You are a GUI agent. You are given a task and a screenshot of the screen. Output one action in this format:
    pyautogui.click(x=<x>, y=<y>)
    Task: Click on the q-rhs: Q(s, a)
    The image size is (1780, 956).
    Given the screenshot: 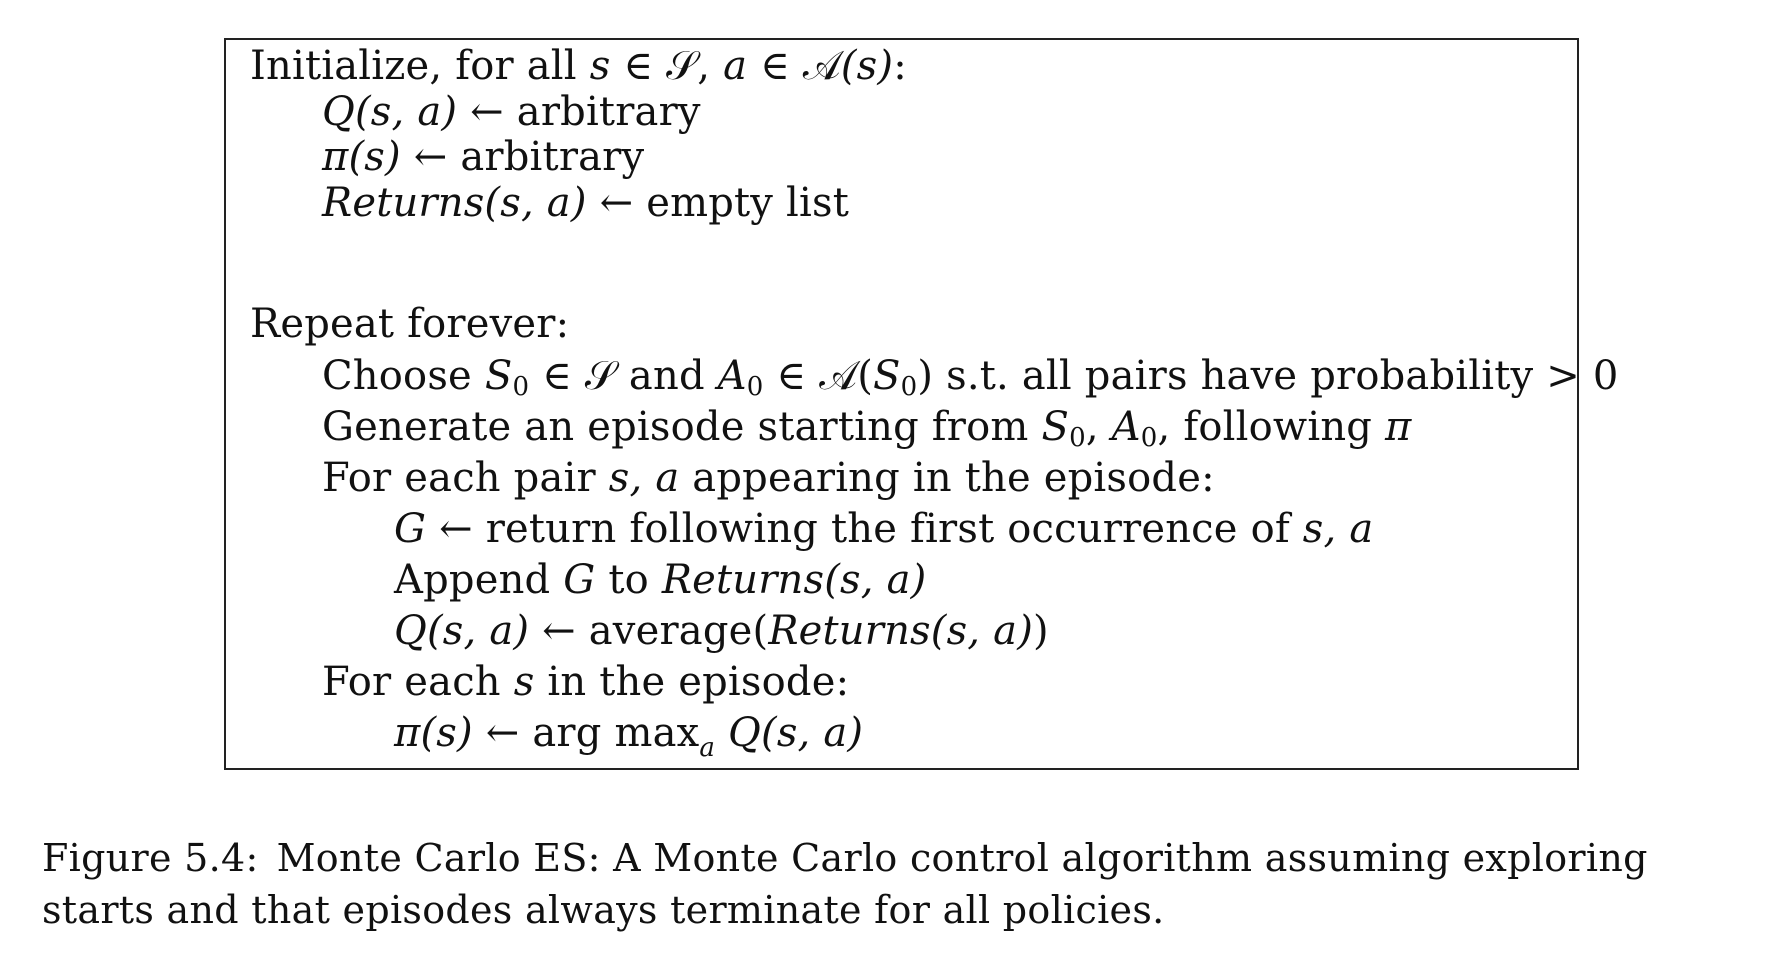 What is the action you would take?
    pyautogui.click(x=789, y=733)
    